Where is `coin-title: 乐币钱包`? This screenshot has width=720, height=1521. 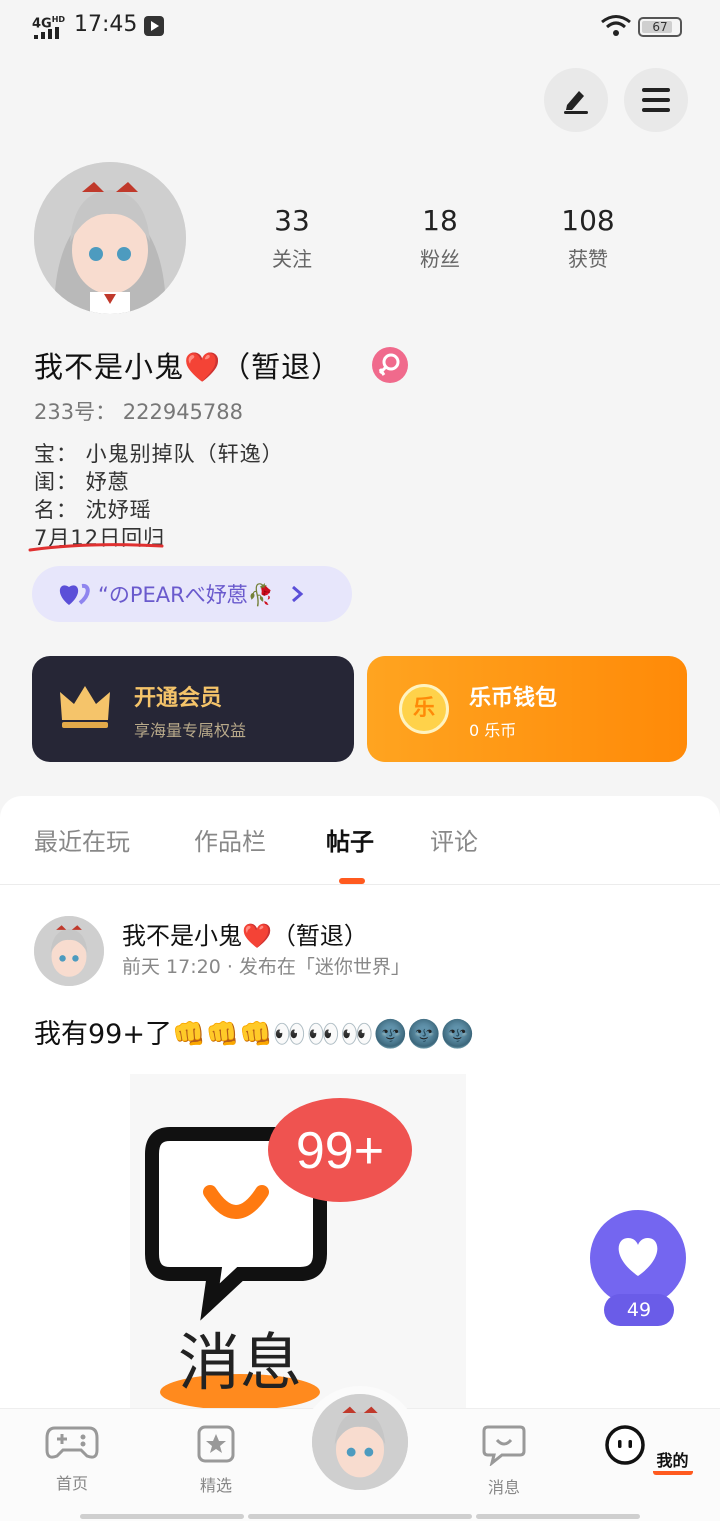
coin-title: 乐币钱包 is located at coordinates (513, 698).